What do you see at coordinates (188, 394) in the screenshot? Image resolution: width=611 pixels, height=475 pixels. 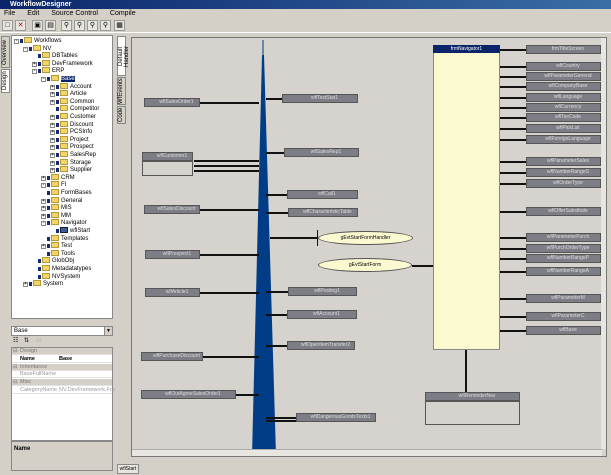 I see `workflow-node: wflOutAgreeSalesOrder1` at bounding box center [188, 394].